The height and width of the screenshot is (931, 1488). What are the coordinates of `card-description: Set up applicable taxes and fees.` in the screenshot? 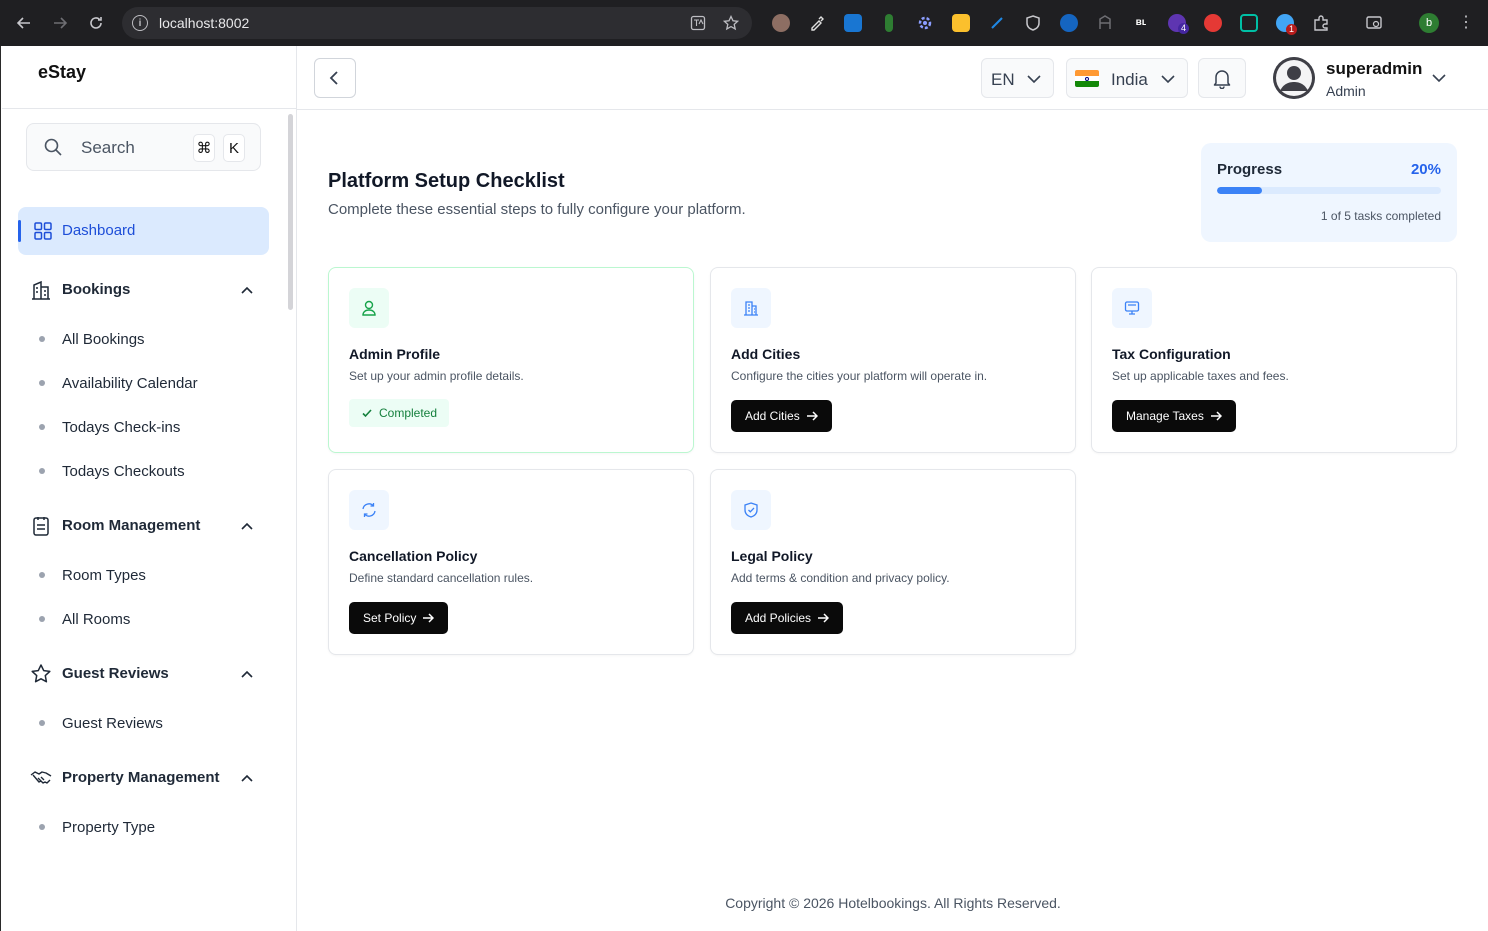 It's located at (1200, 376).